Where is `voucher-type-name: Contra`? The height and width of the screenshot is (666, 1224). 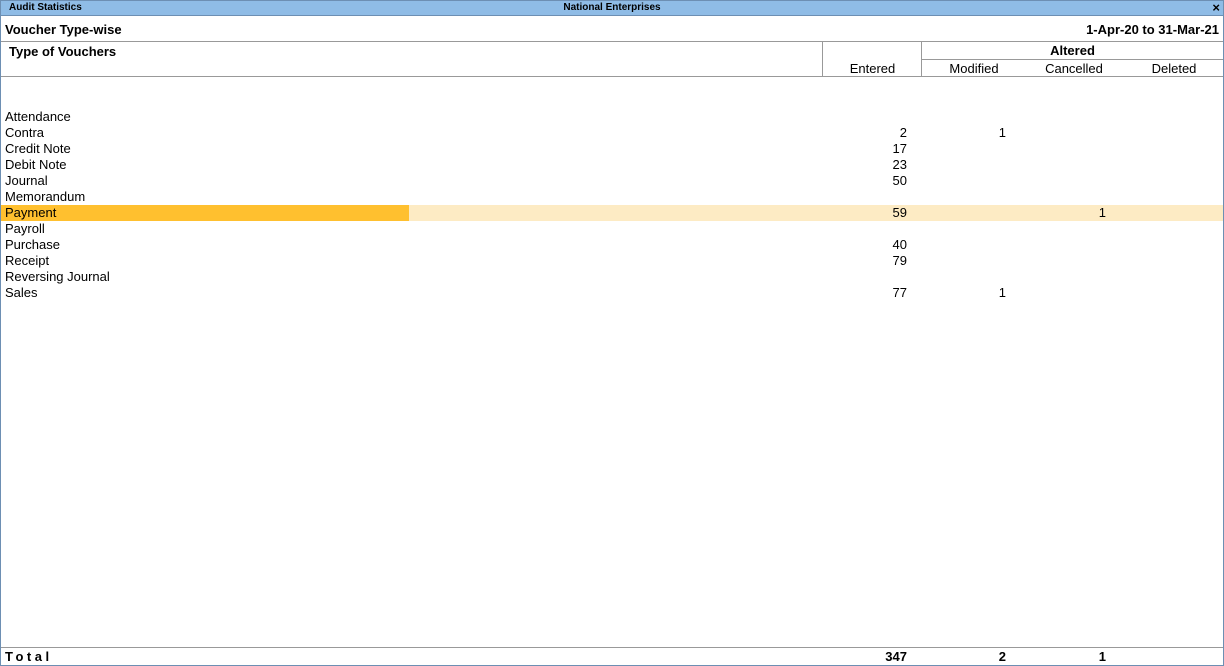
voucher-type-name: Contra is located at coordinates (25, 132).